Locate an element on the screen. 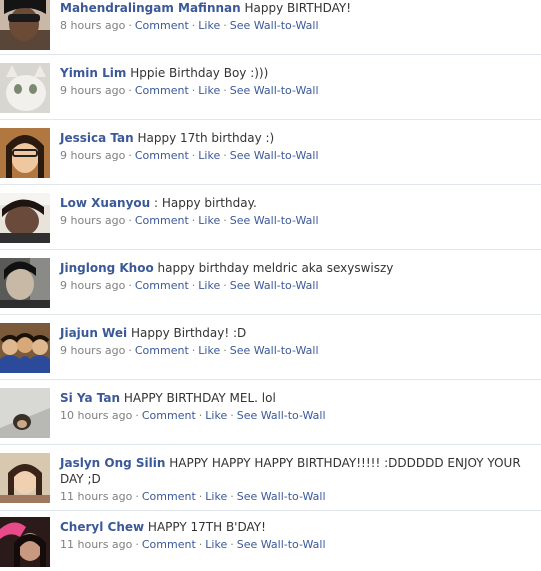 Image resolution: width=541 pixels, height=571 pixels. post-message: happy birthday meldric aka sexyswiszy is located at coordinates (275, 268).